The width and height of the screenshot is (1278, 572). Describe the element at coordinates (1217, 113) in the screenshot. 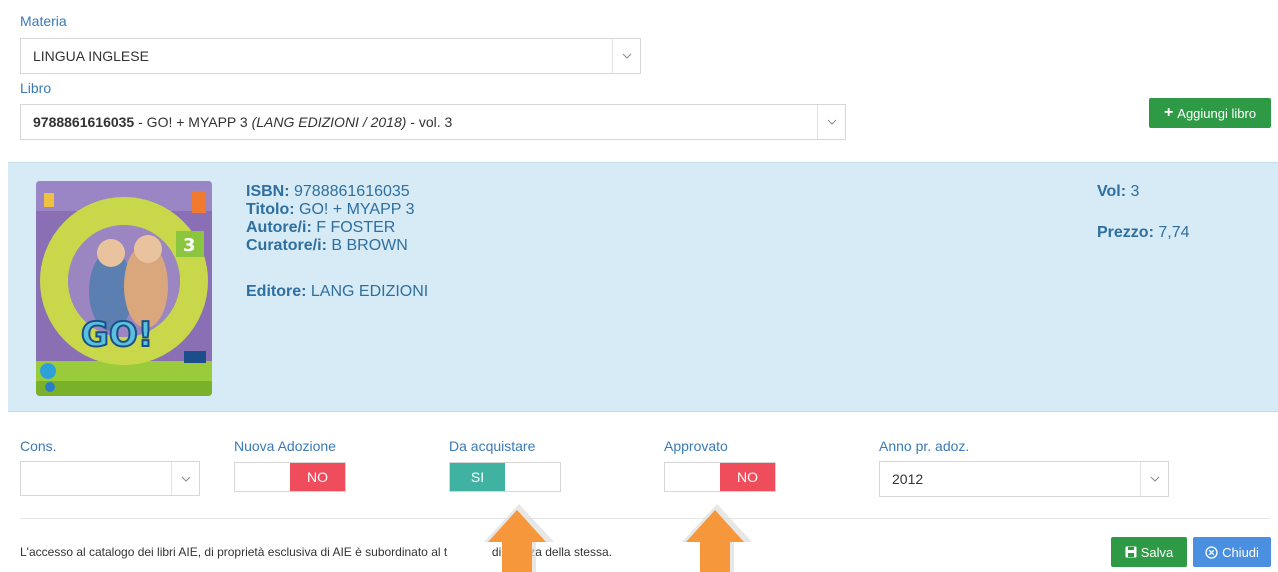

I see `add-book-label: Aggiungi libro` at that location.